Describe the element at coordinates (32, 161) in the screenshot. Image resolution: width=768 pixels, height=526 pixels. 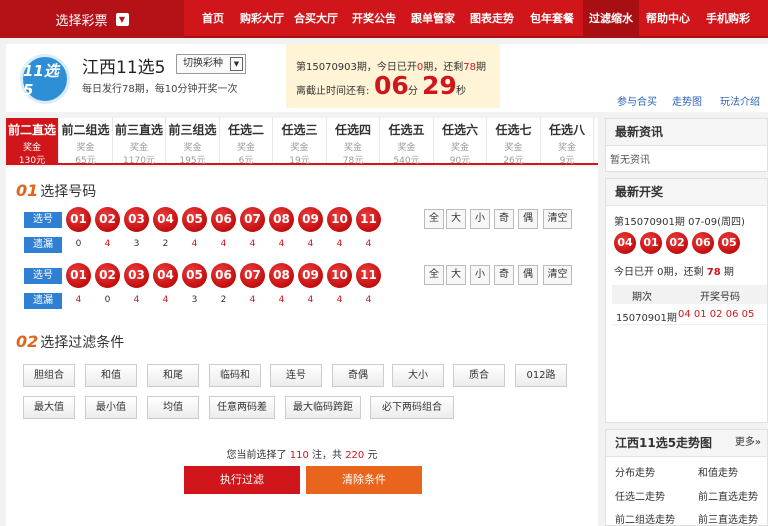
I see `tab-prize: 130元` at that location.